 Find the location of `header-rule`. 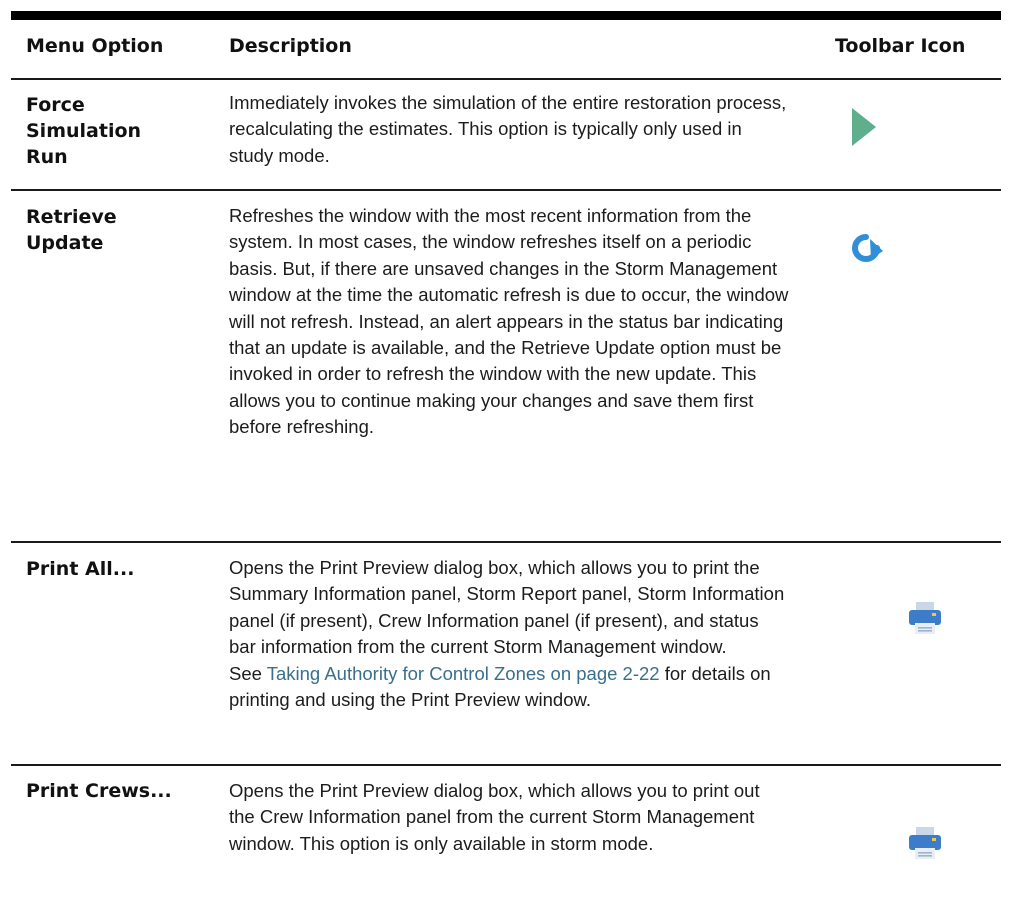

header-rule is located at coordinates (506, 79).